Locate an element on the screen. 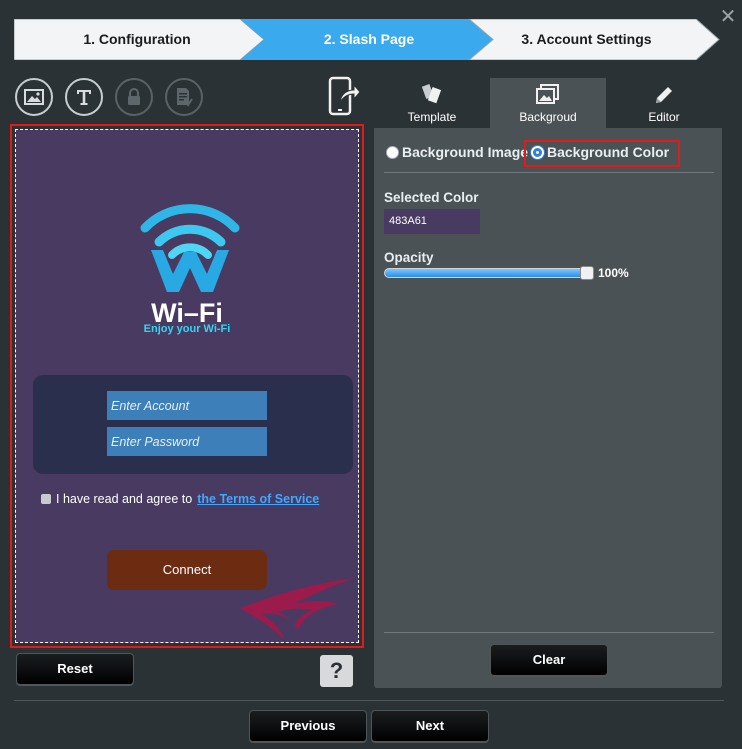  document-edit-icon is located at coordinates (185, 97).